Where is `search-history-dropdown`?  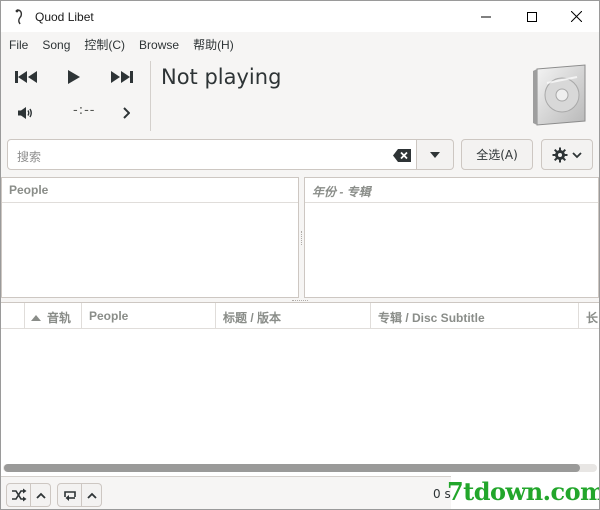
search-history-dropdown is located at coordinates (435, 154).